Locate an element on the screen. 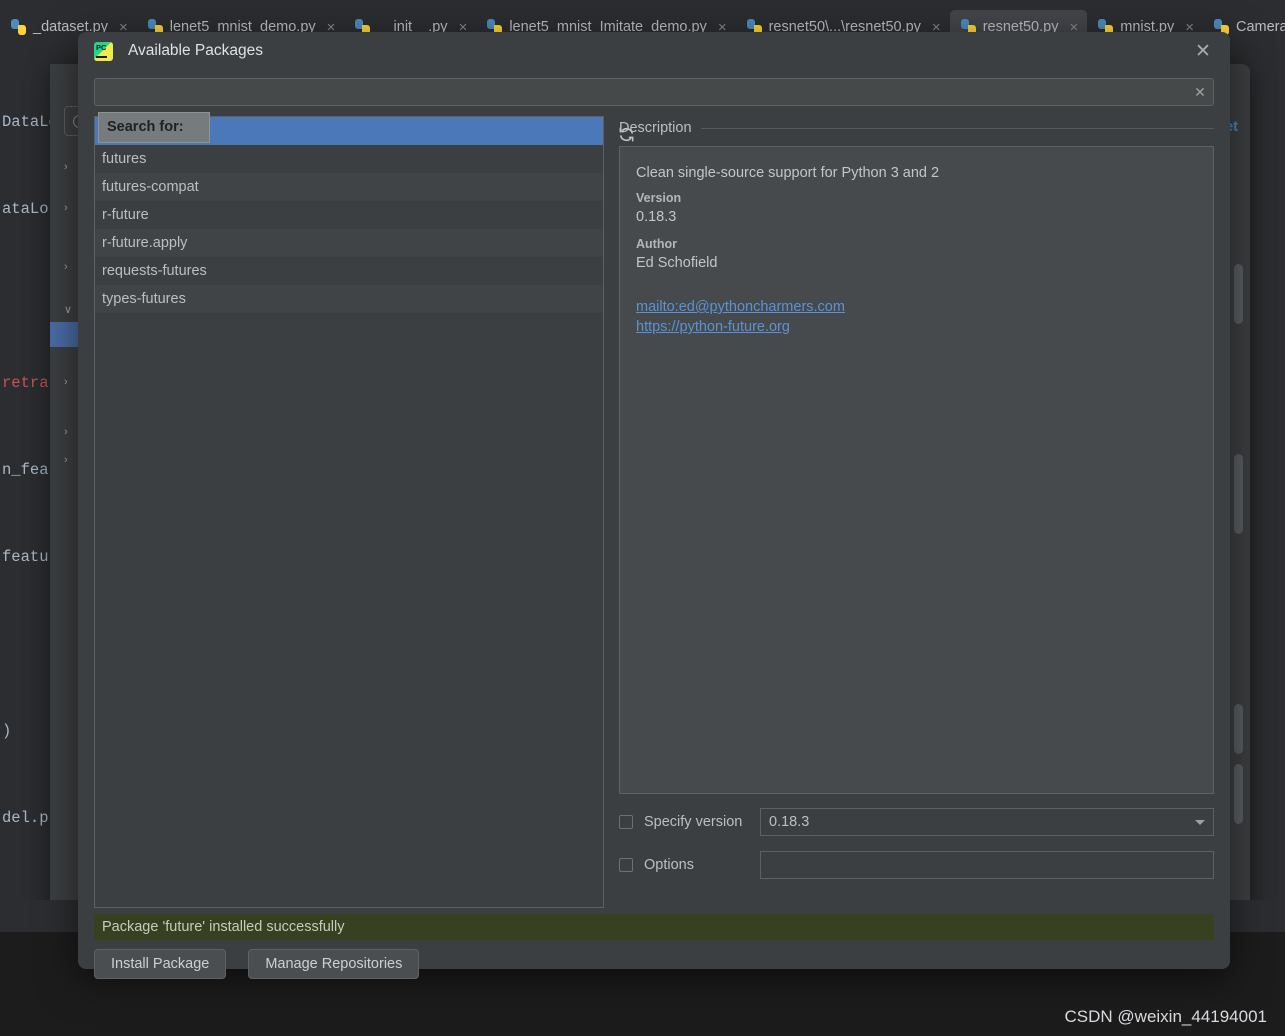 The height and width of the screenshot is (1036, 1285). clear-search-icon: ✕ is located at coordinates (1200, 92).